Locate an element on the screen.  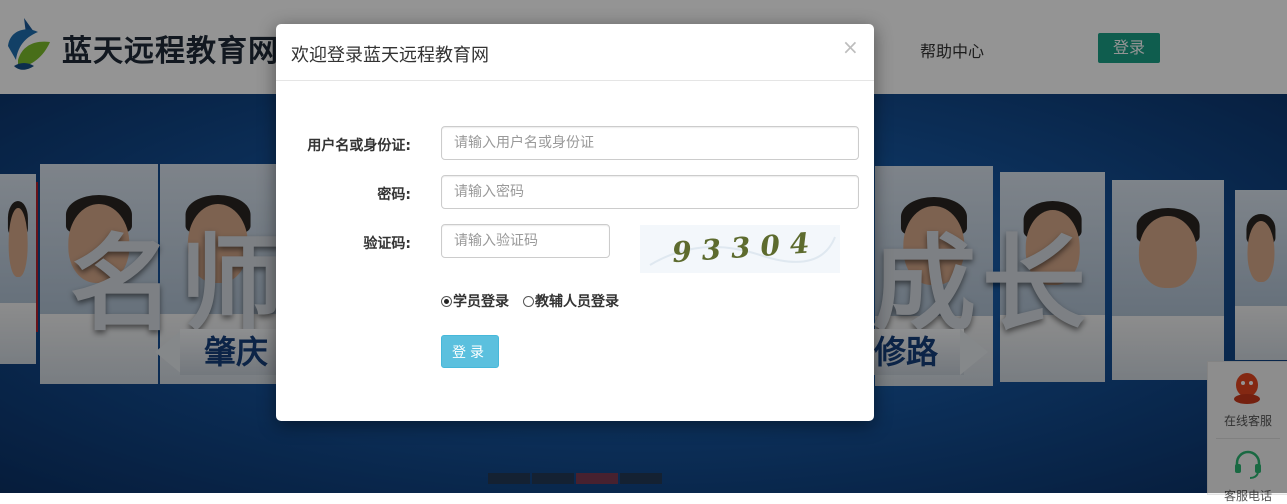
role-option-student: 学员登录 is located at coordinates (475, 301).